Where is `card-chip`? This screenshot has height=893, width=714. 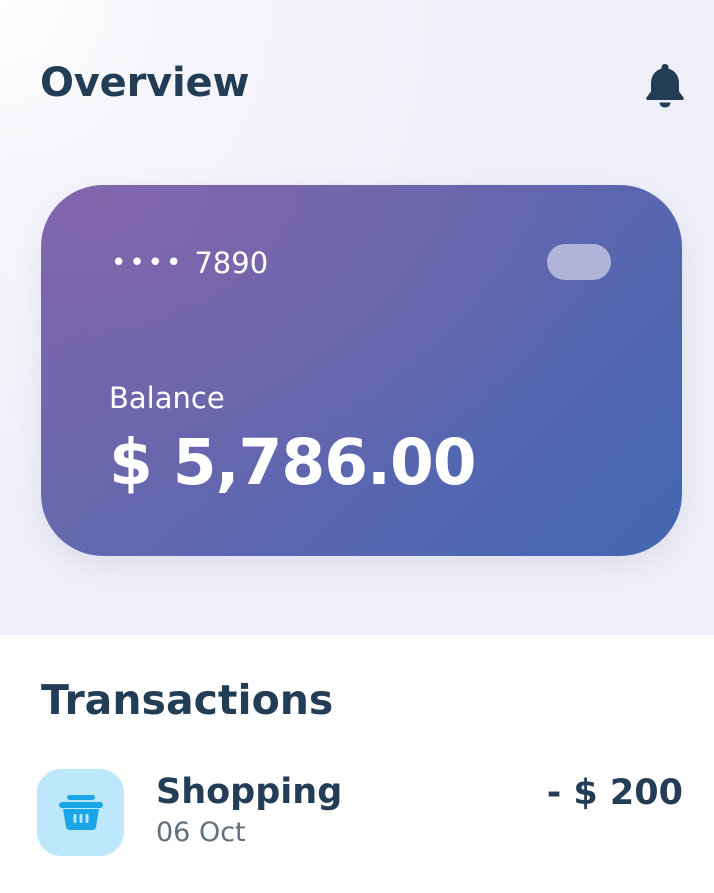
card-chip is located at coordinates (579, 262).